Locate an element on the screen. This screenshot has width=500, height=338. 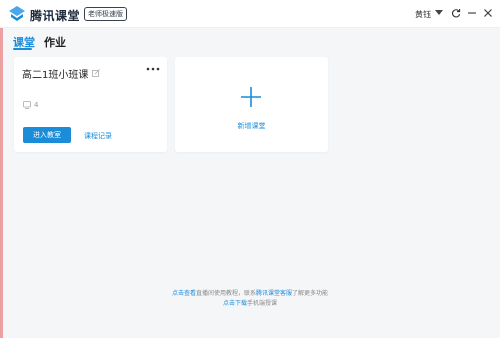
minimize-icon is located at coordinates (472, 13).